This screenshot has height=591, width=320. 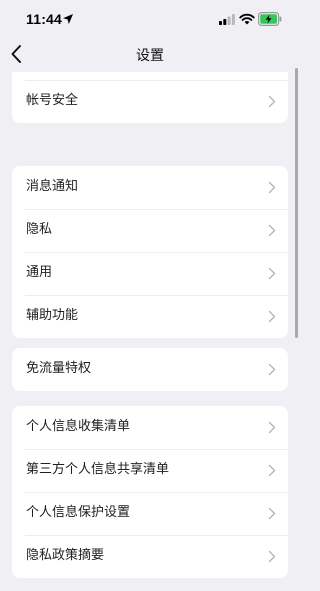 I want to click on settings-row: 手机号码, so click(x=150, y=76).